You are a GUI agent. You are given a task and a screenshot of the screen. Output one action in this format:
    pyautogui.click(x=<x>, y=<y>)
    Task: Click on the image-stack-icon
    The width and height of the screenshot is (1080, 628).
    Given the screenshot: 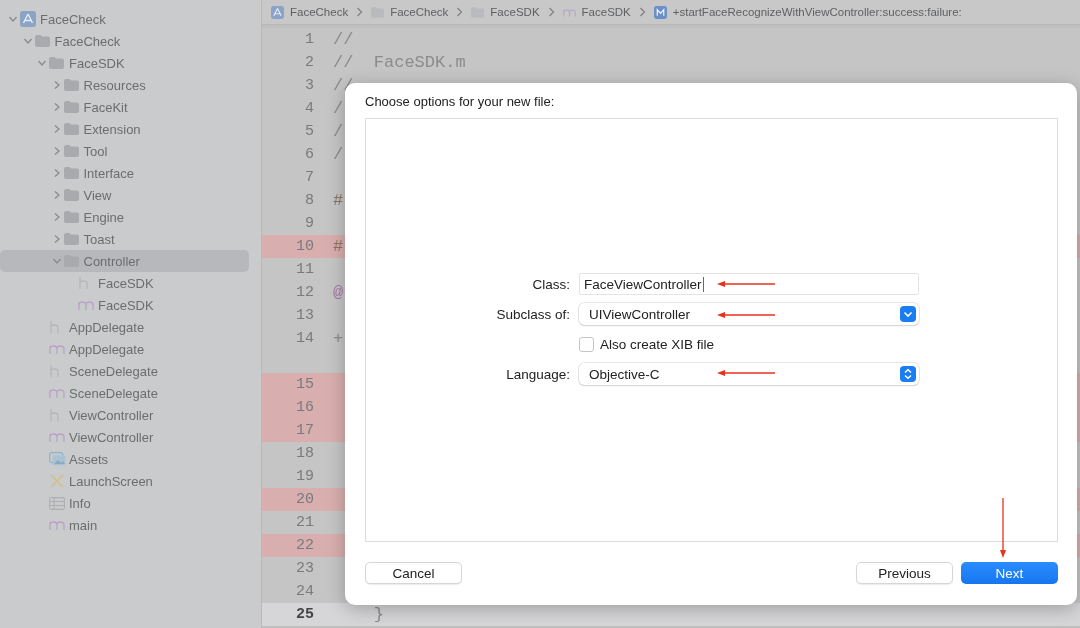 What is the action you would take?
    pyautogui.click(x=57, y=459)
    